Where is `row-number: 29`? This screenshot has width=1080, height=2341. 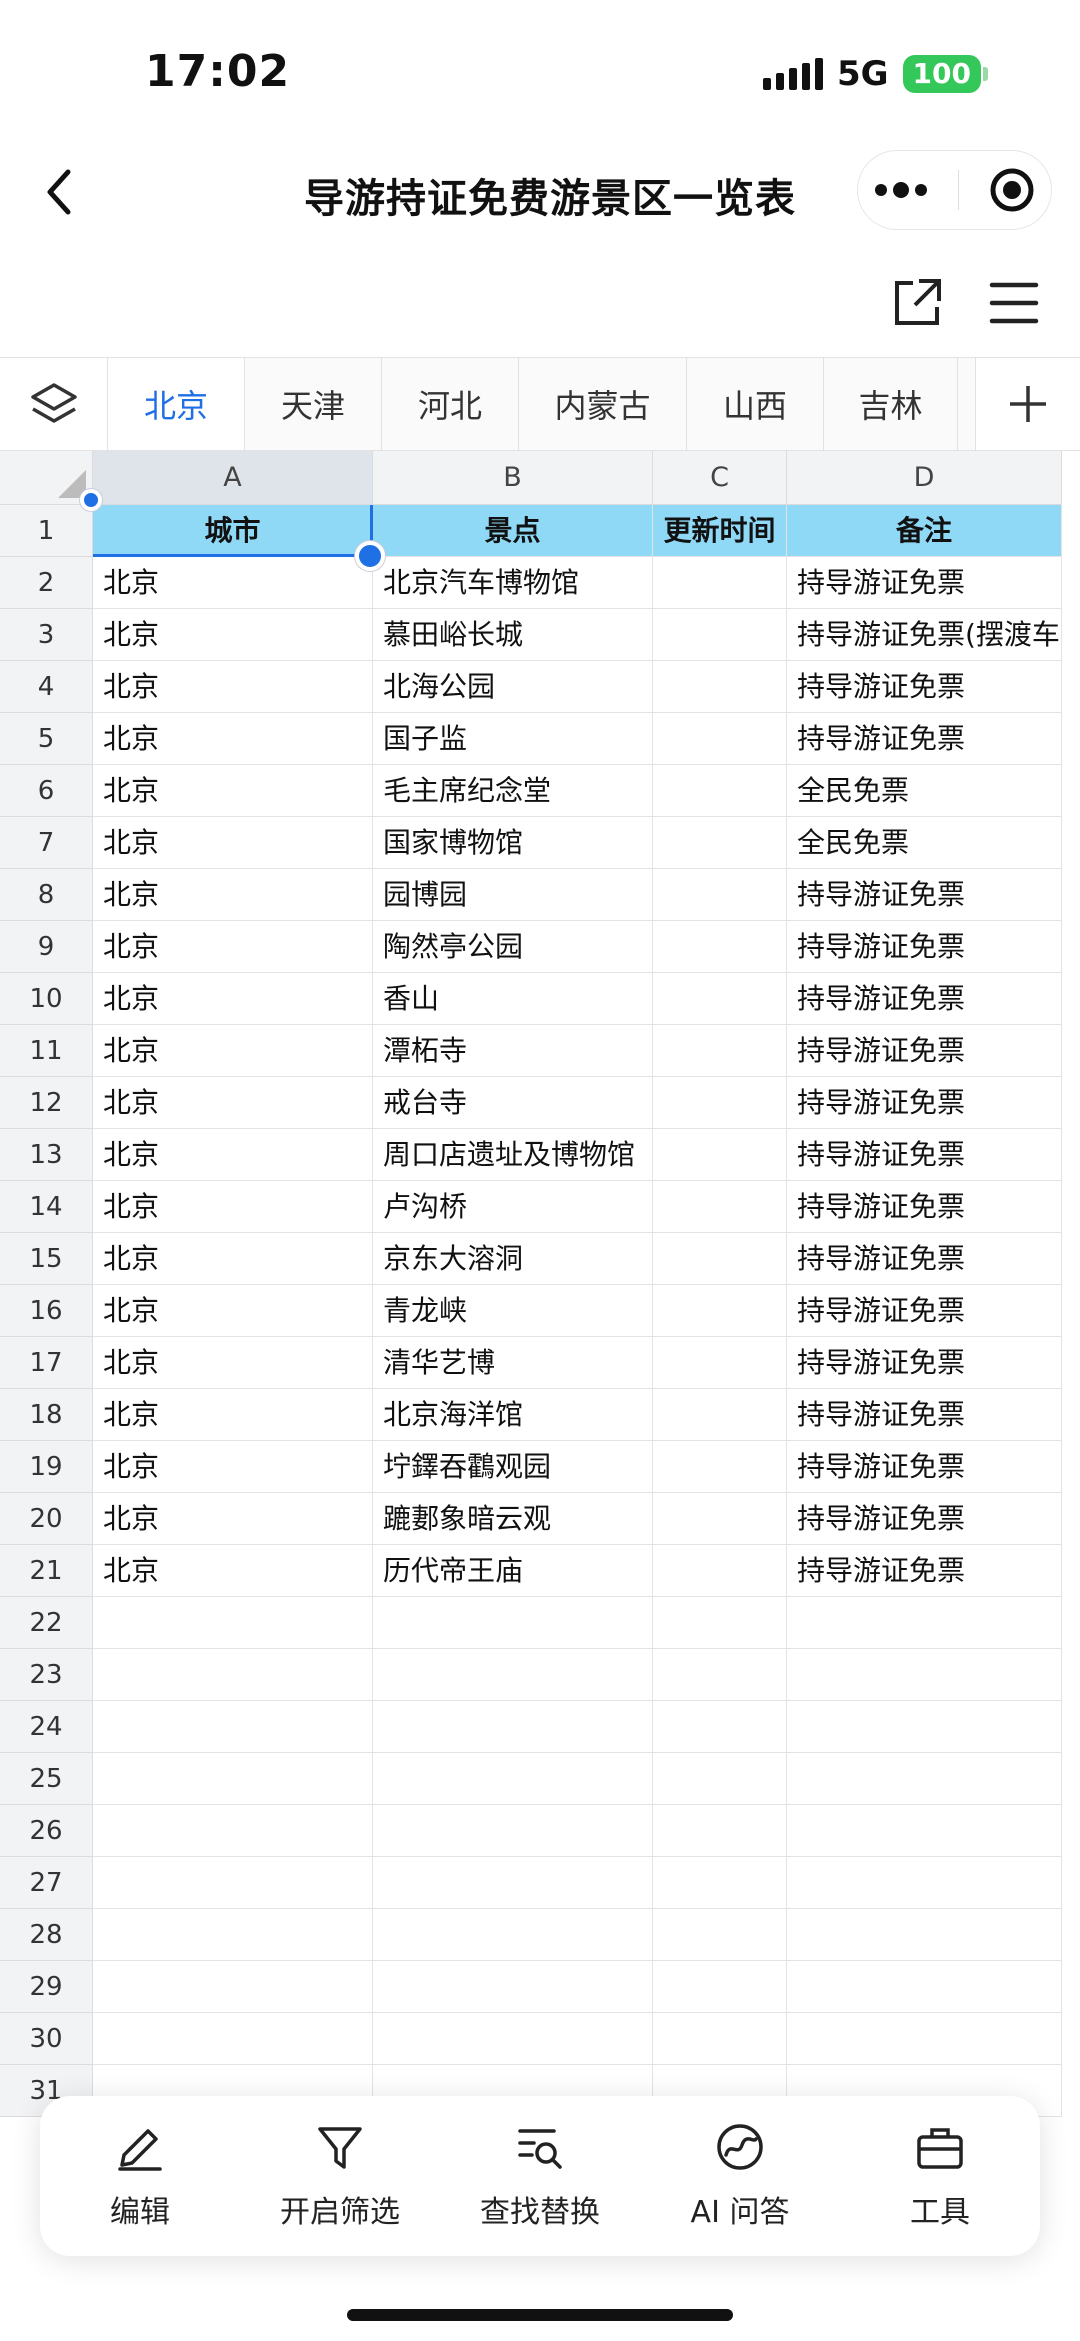
row-number: 29 is located at coordinates (46, 1987).